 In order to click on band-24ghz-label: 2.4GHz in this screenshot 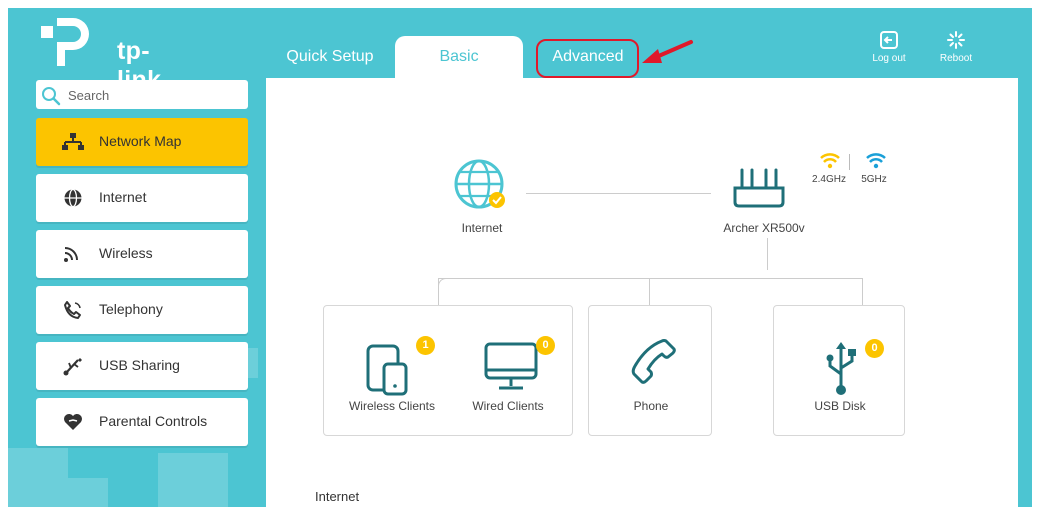, I will do `click(829, 179)`.